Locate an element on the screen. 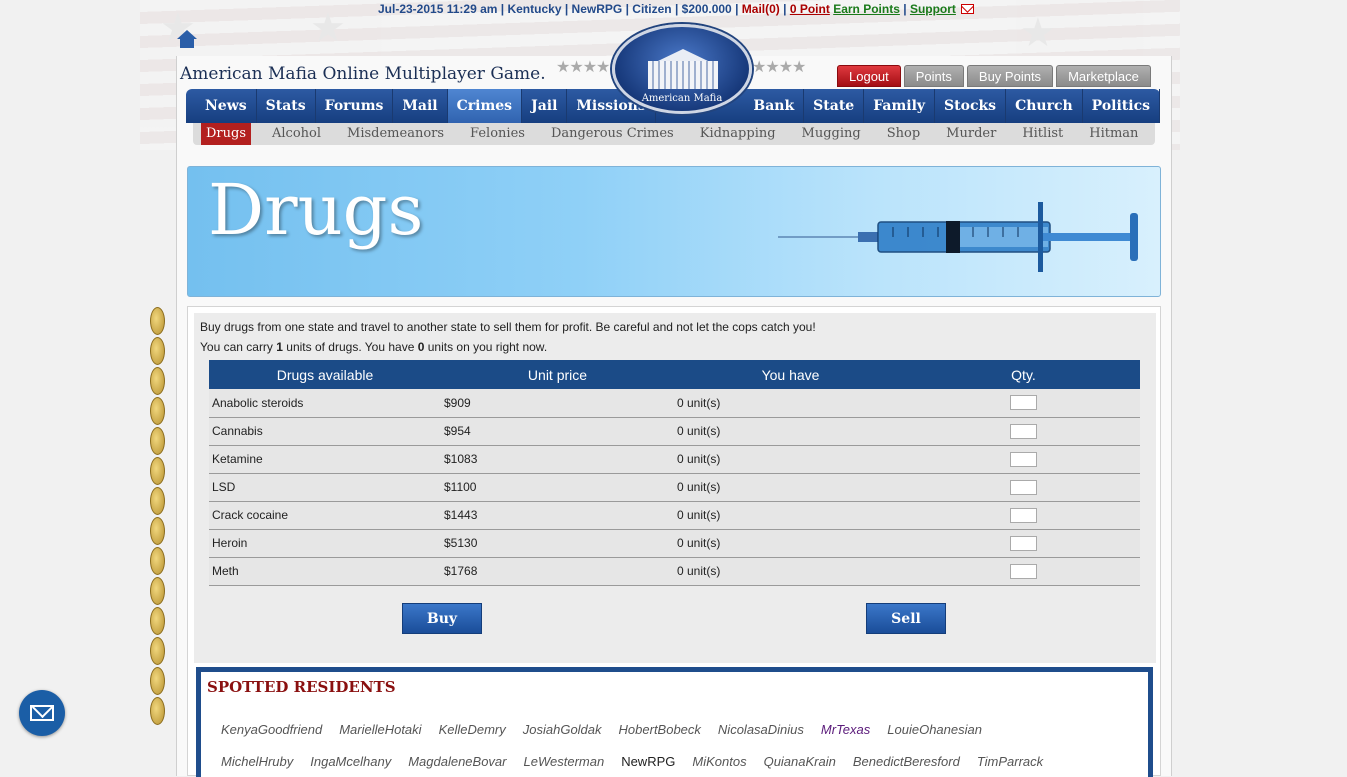  nav-mail: Mail is located at coordinates (420, 106).